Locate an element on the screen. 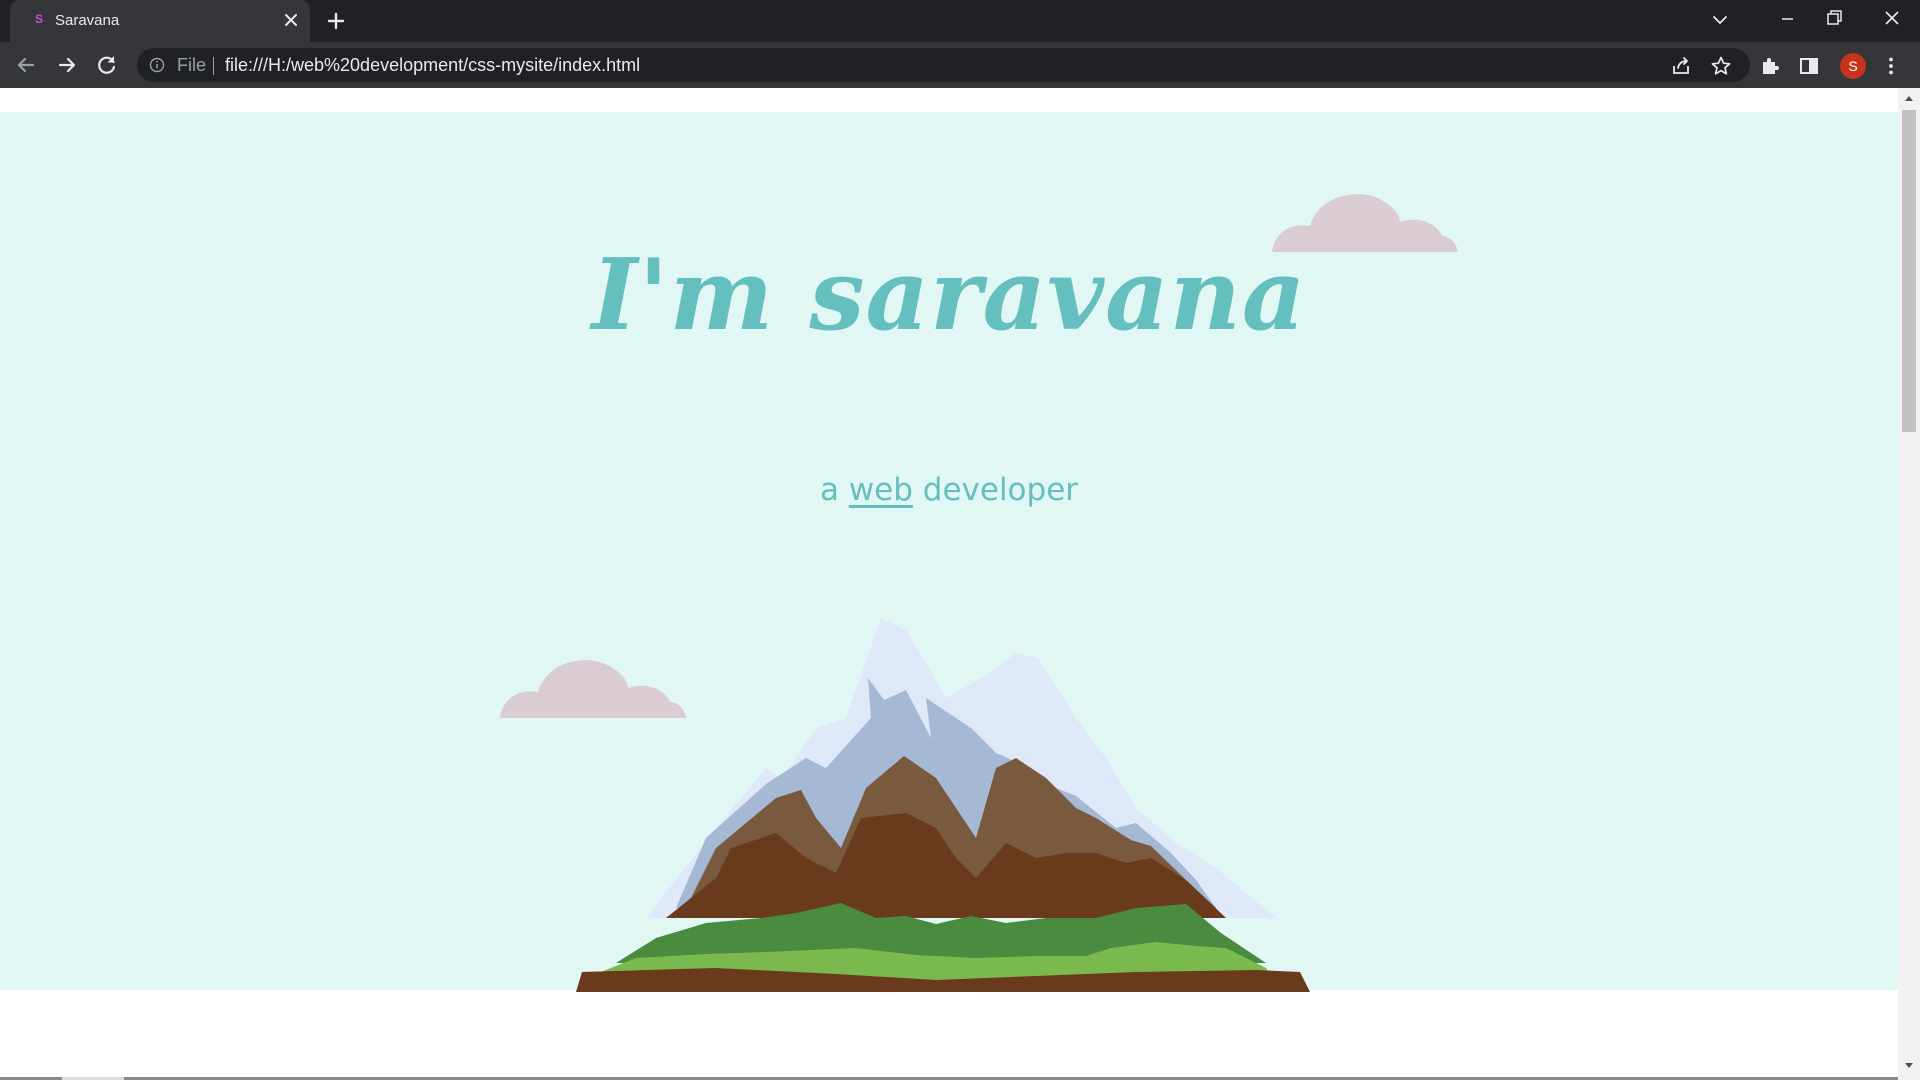 The image size is (1920, 1080). kebab-menu-icon is located at coordinates (1891, 66).